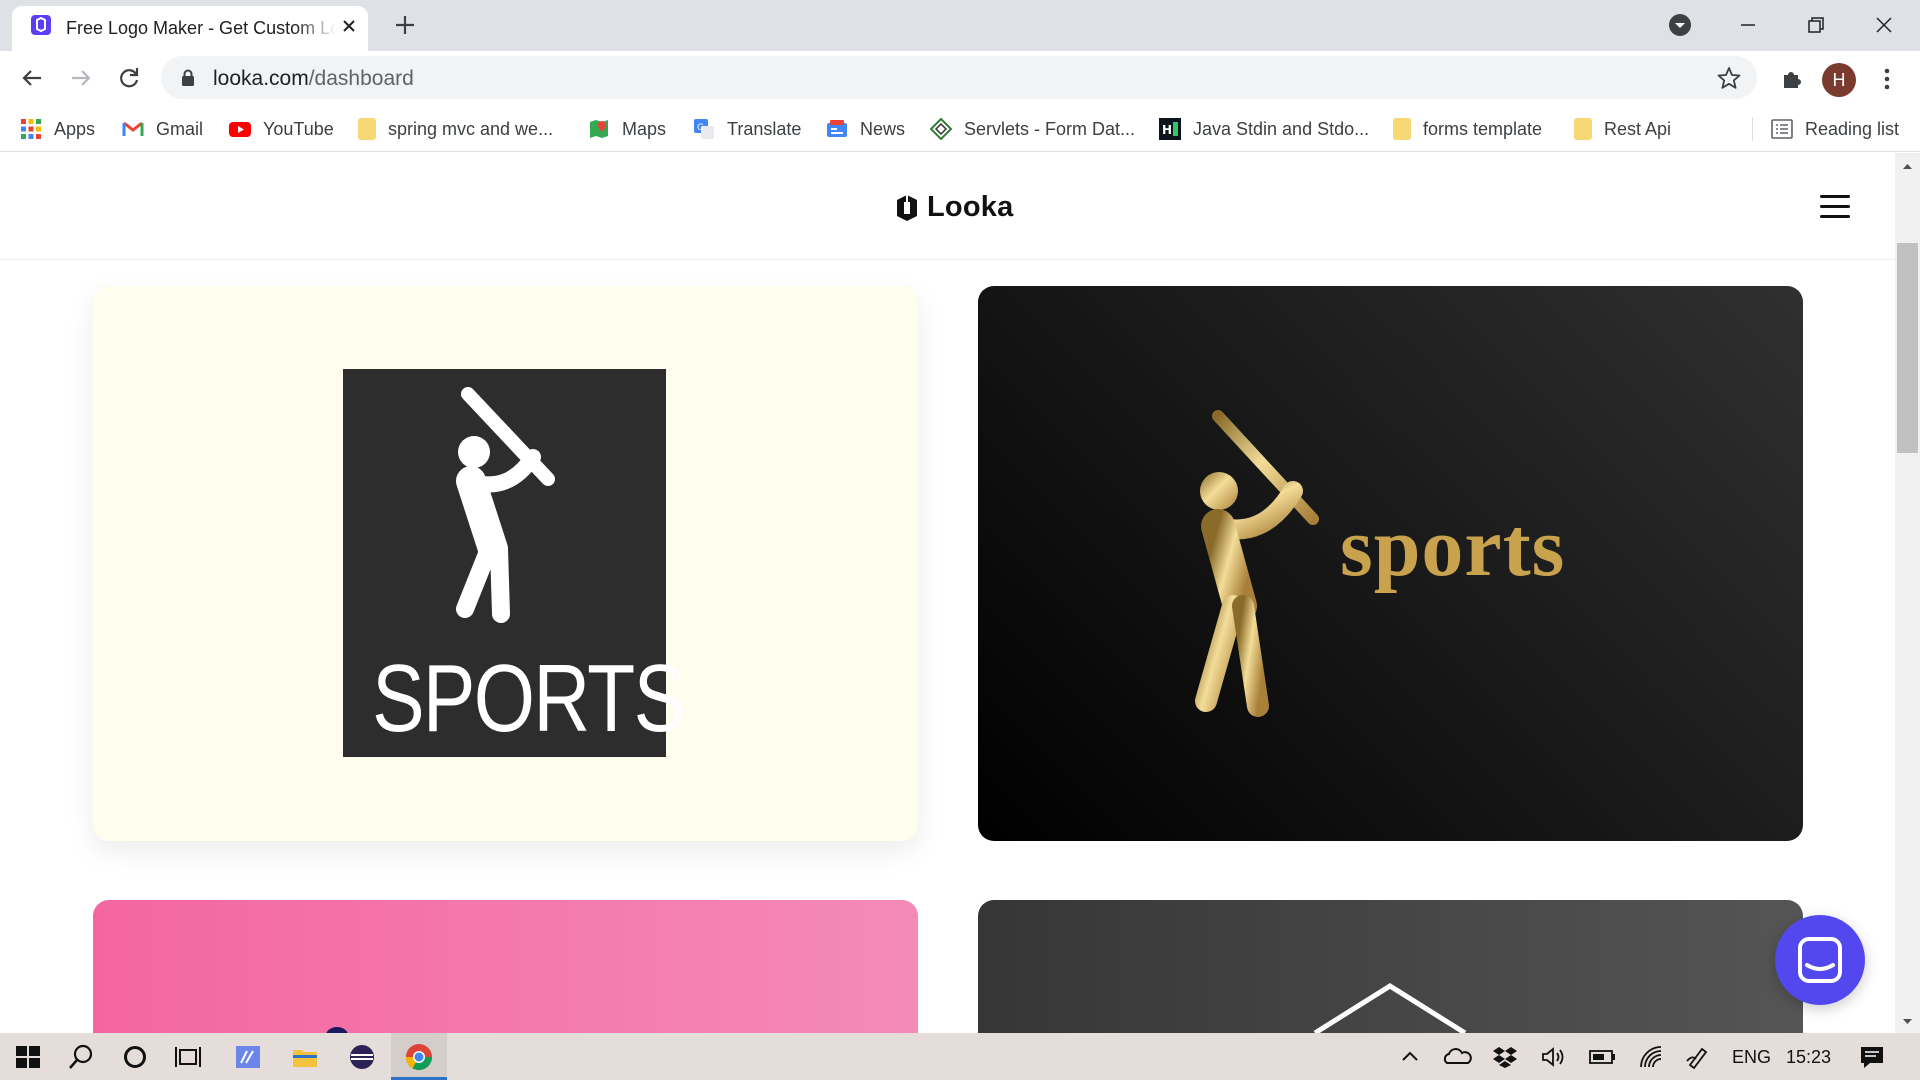 This screenshot has height=1080, width=1920. I want to click on url-domain: looka.com, so click(261, 78).